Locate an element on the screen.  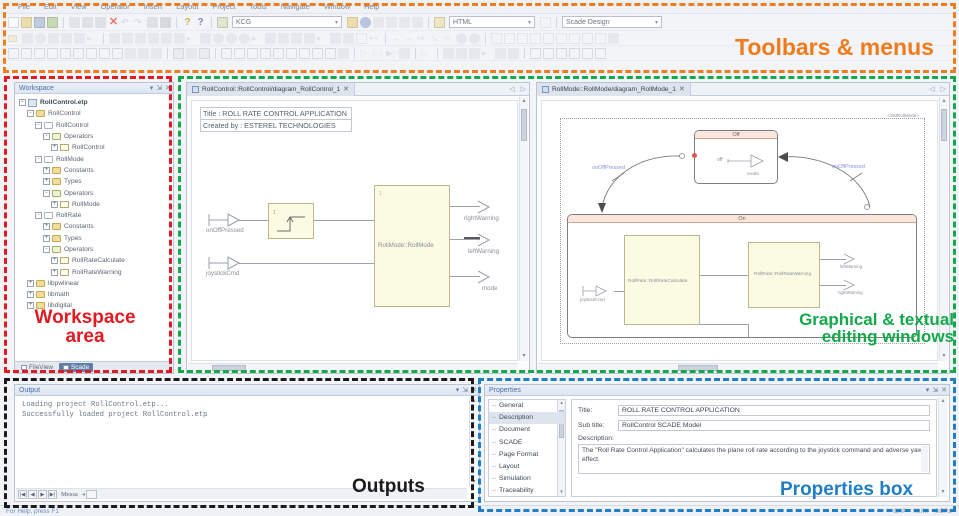
properties-vscrollbar: ▴ ▾ is located at coordinates (942, 447).